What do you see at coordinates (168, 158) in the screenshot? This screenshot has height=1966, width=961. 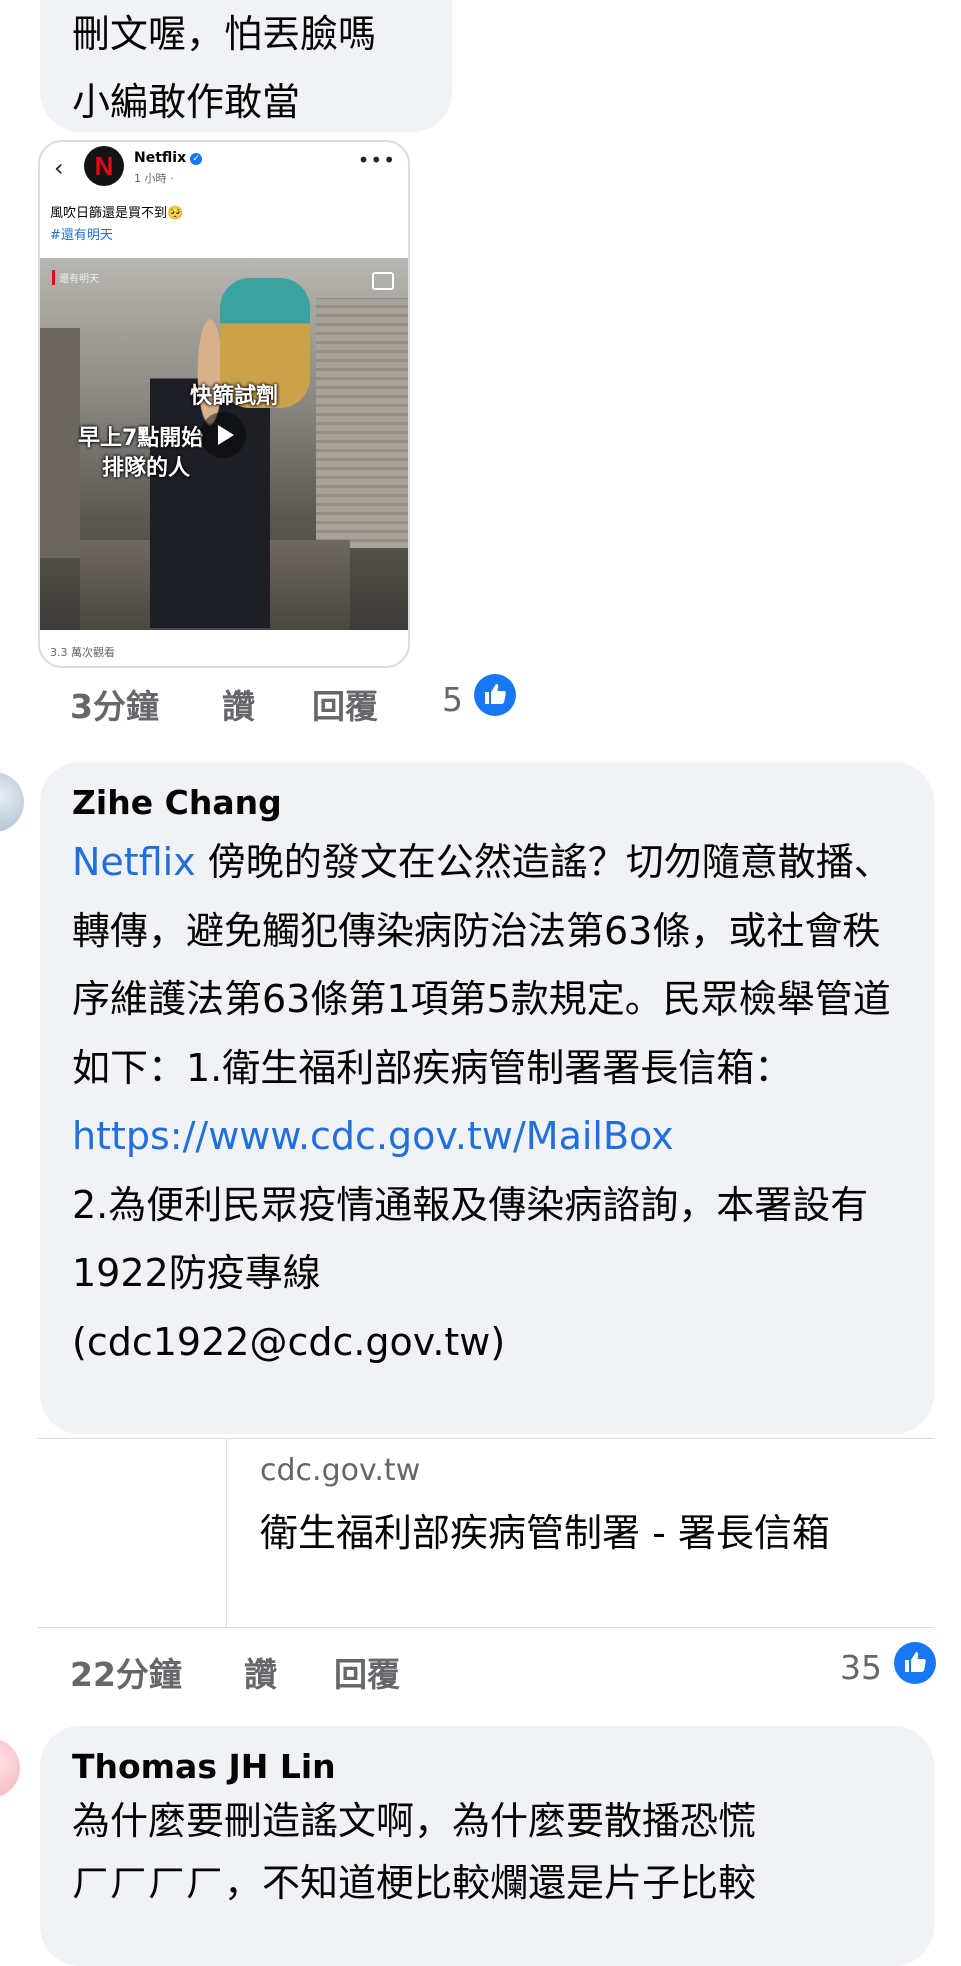 I see `shared-post-page-name: Netflix ✓` at bounding box center [168, 158].